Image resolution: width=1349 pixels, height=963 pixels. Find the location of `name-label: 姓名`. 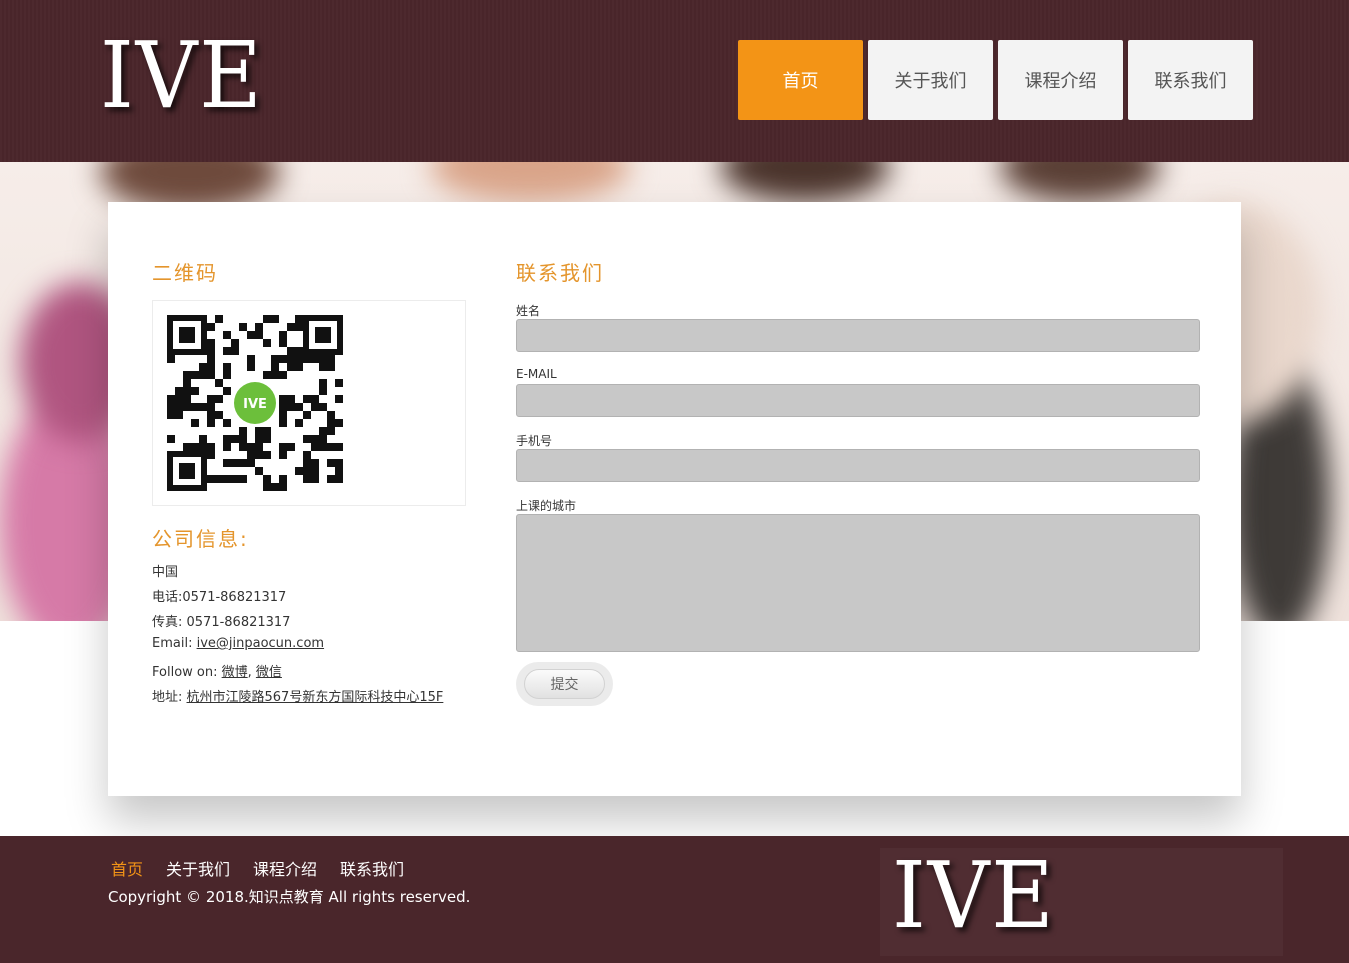

name-label: 姓名 is located at coordinates (528, 311).